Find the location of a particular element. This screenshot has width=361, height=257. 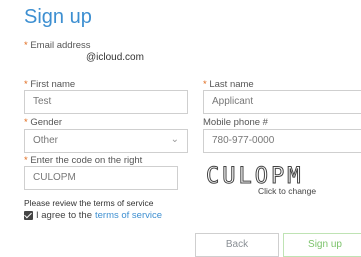

gender-select: Other ⌄ is located at coordinates (106, 141).